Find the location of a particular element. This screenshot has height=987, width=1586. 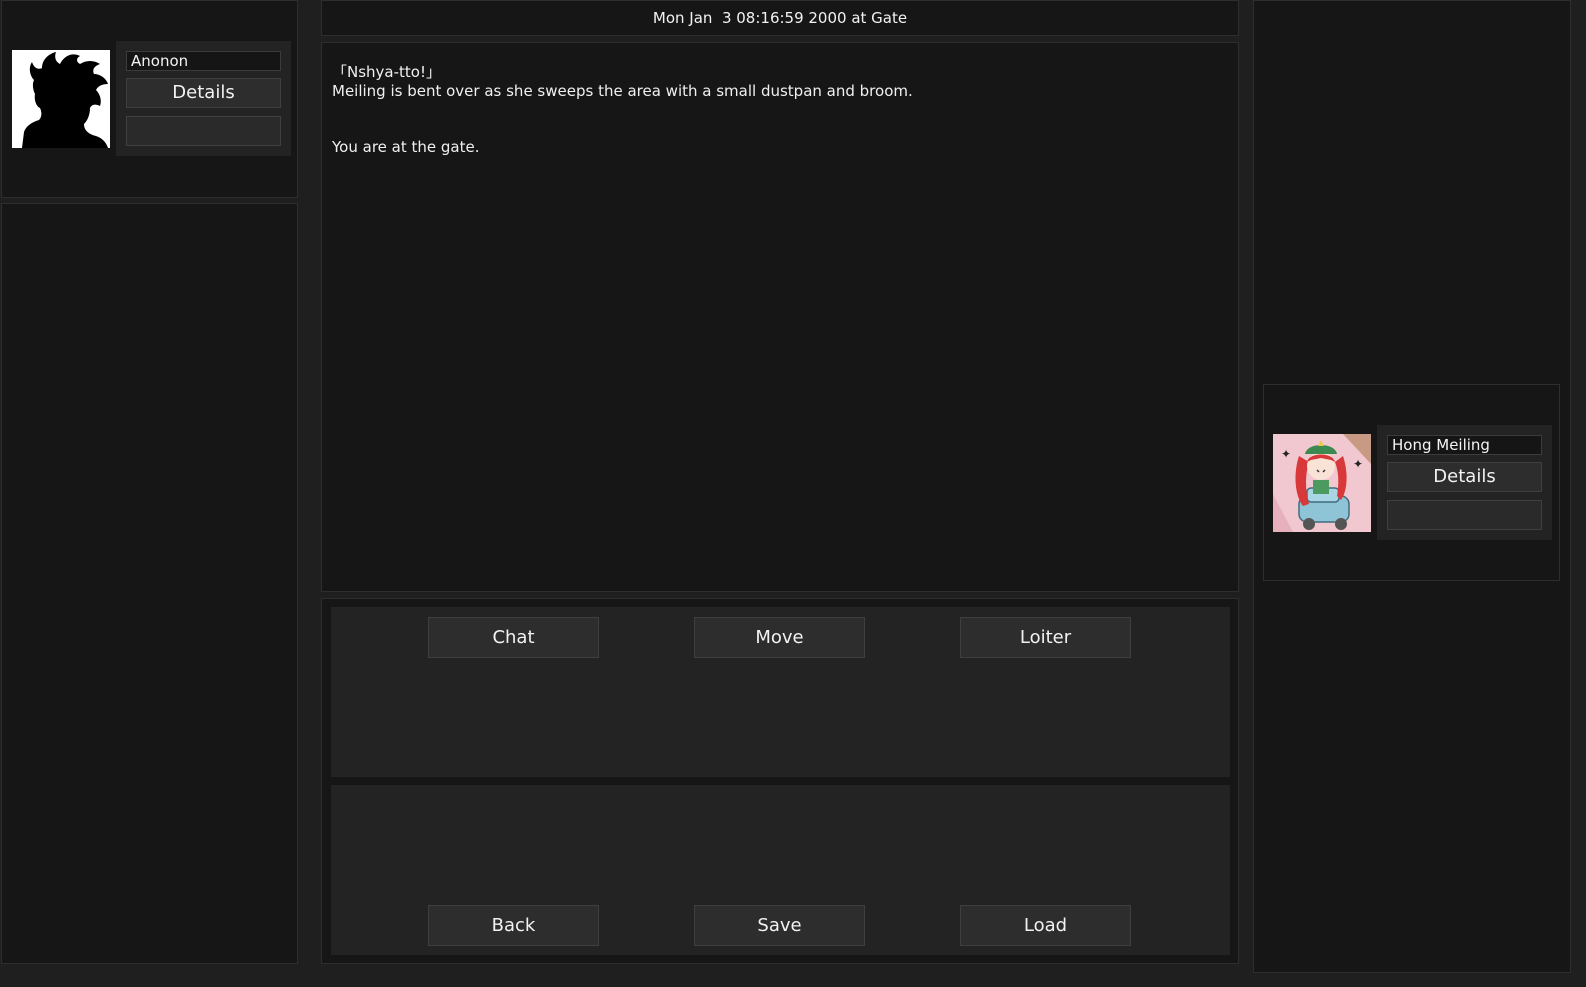

log-line-quote: 「Nshya-tto!」 is located at coordinates (386, 72).